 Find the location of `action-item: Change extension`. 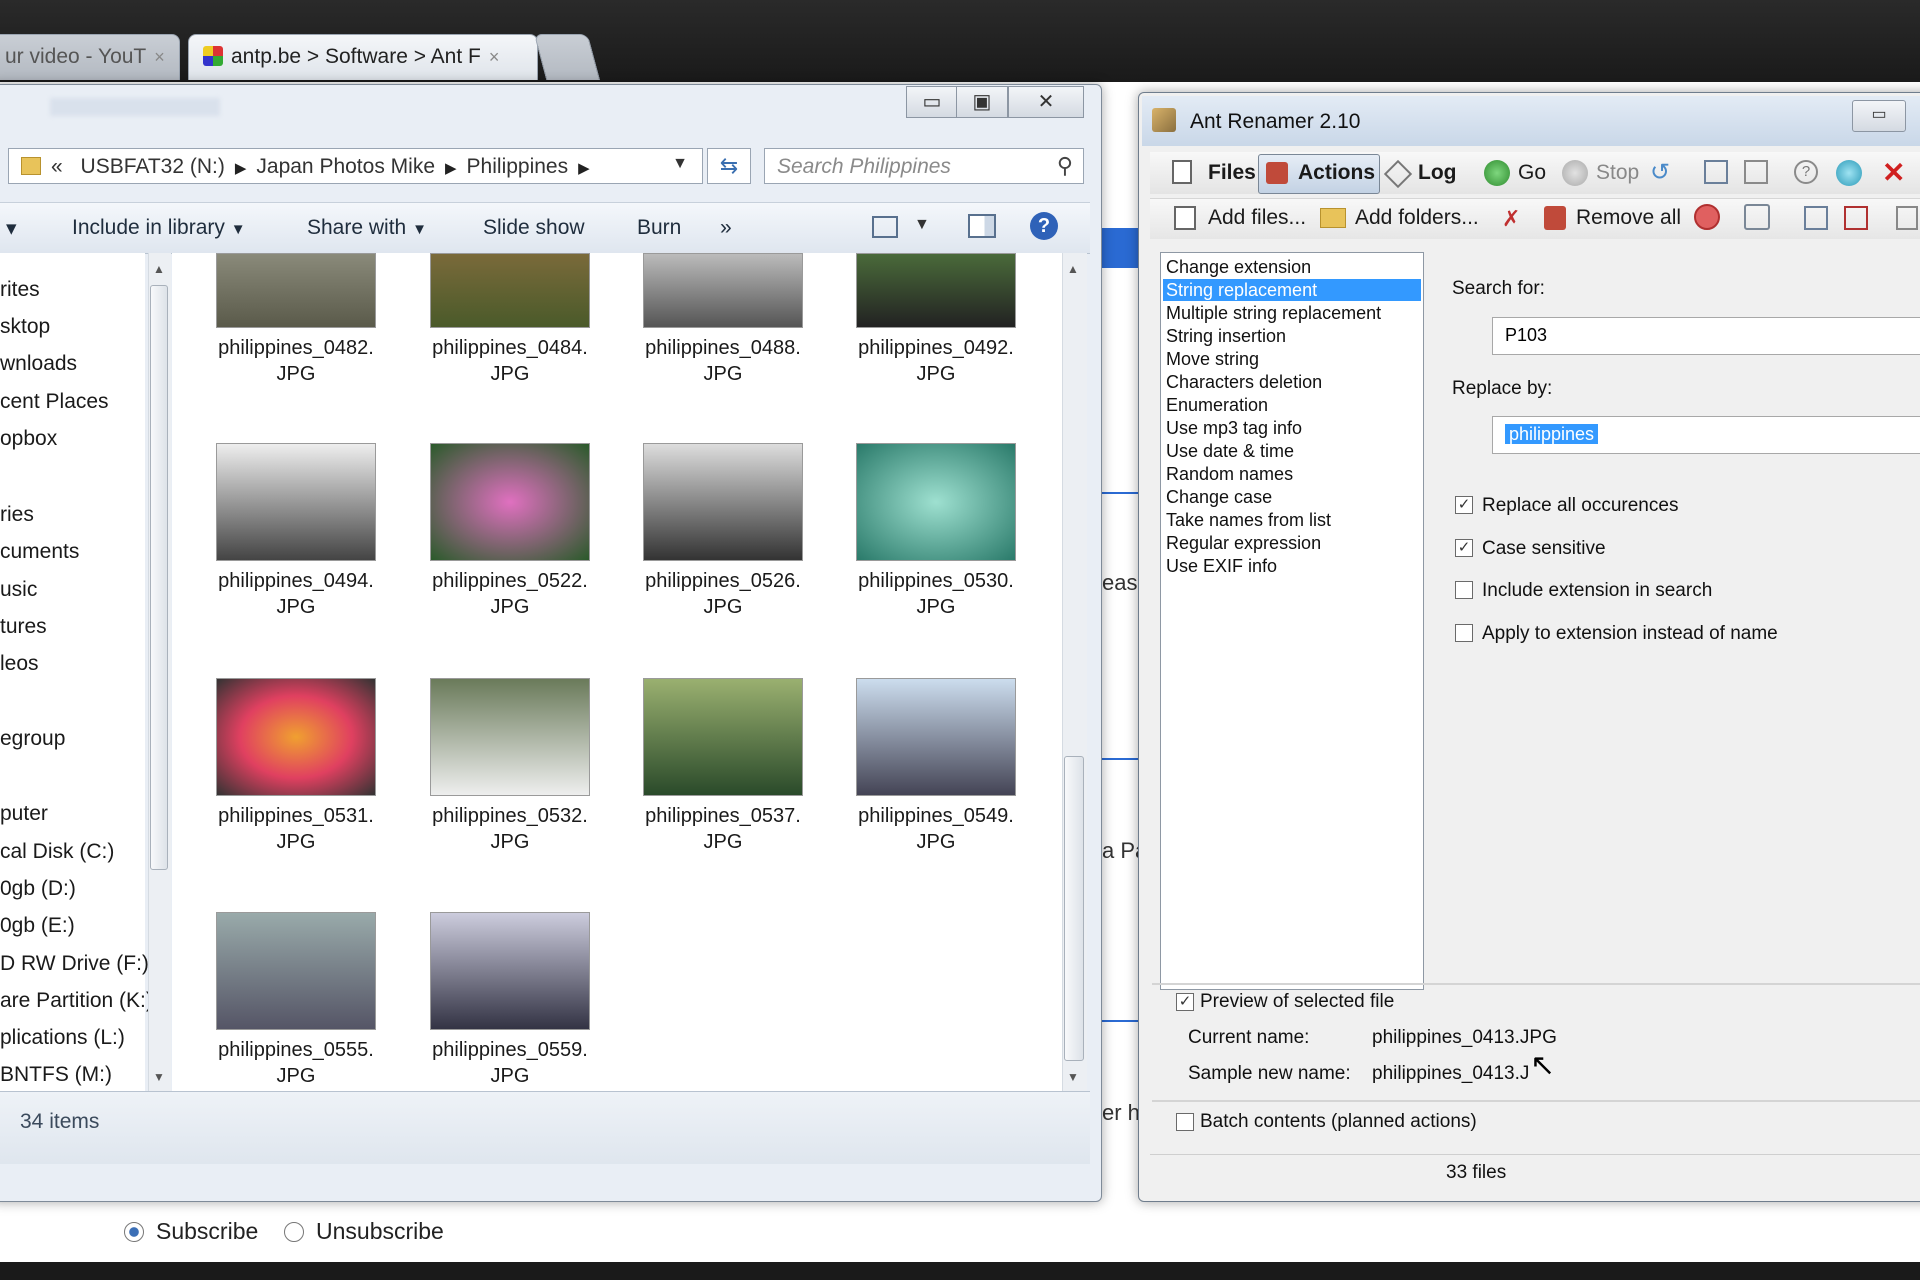

action-item: Change extension is located at coordinates (1238, 267).